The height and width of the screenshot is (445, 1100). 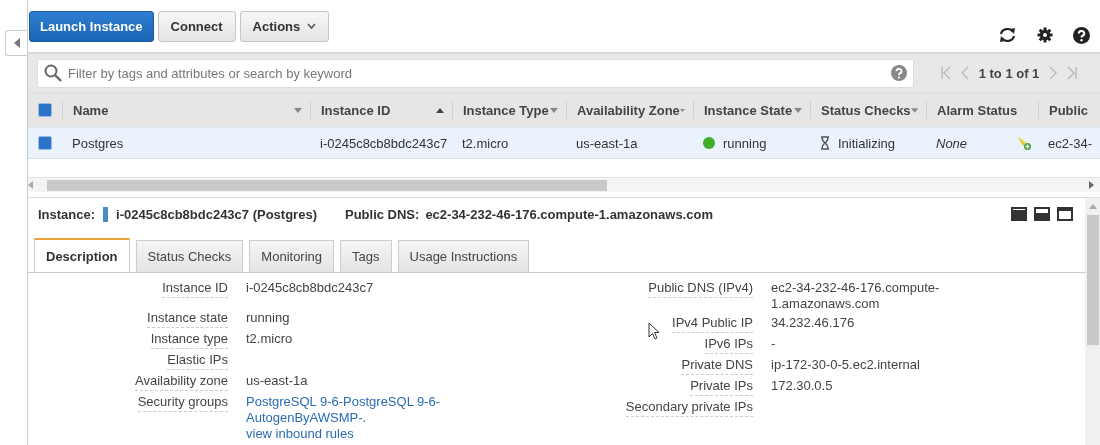 I want to click on table-cell: t2.micro, so click(x=485, y=143).